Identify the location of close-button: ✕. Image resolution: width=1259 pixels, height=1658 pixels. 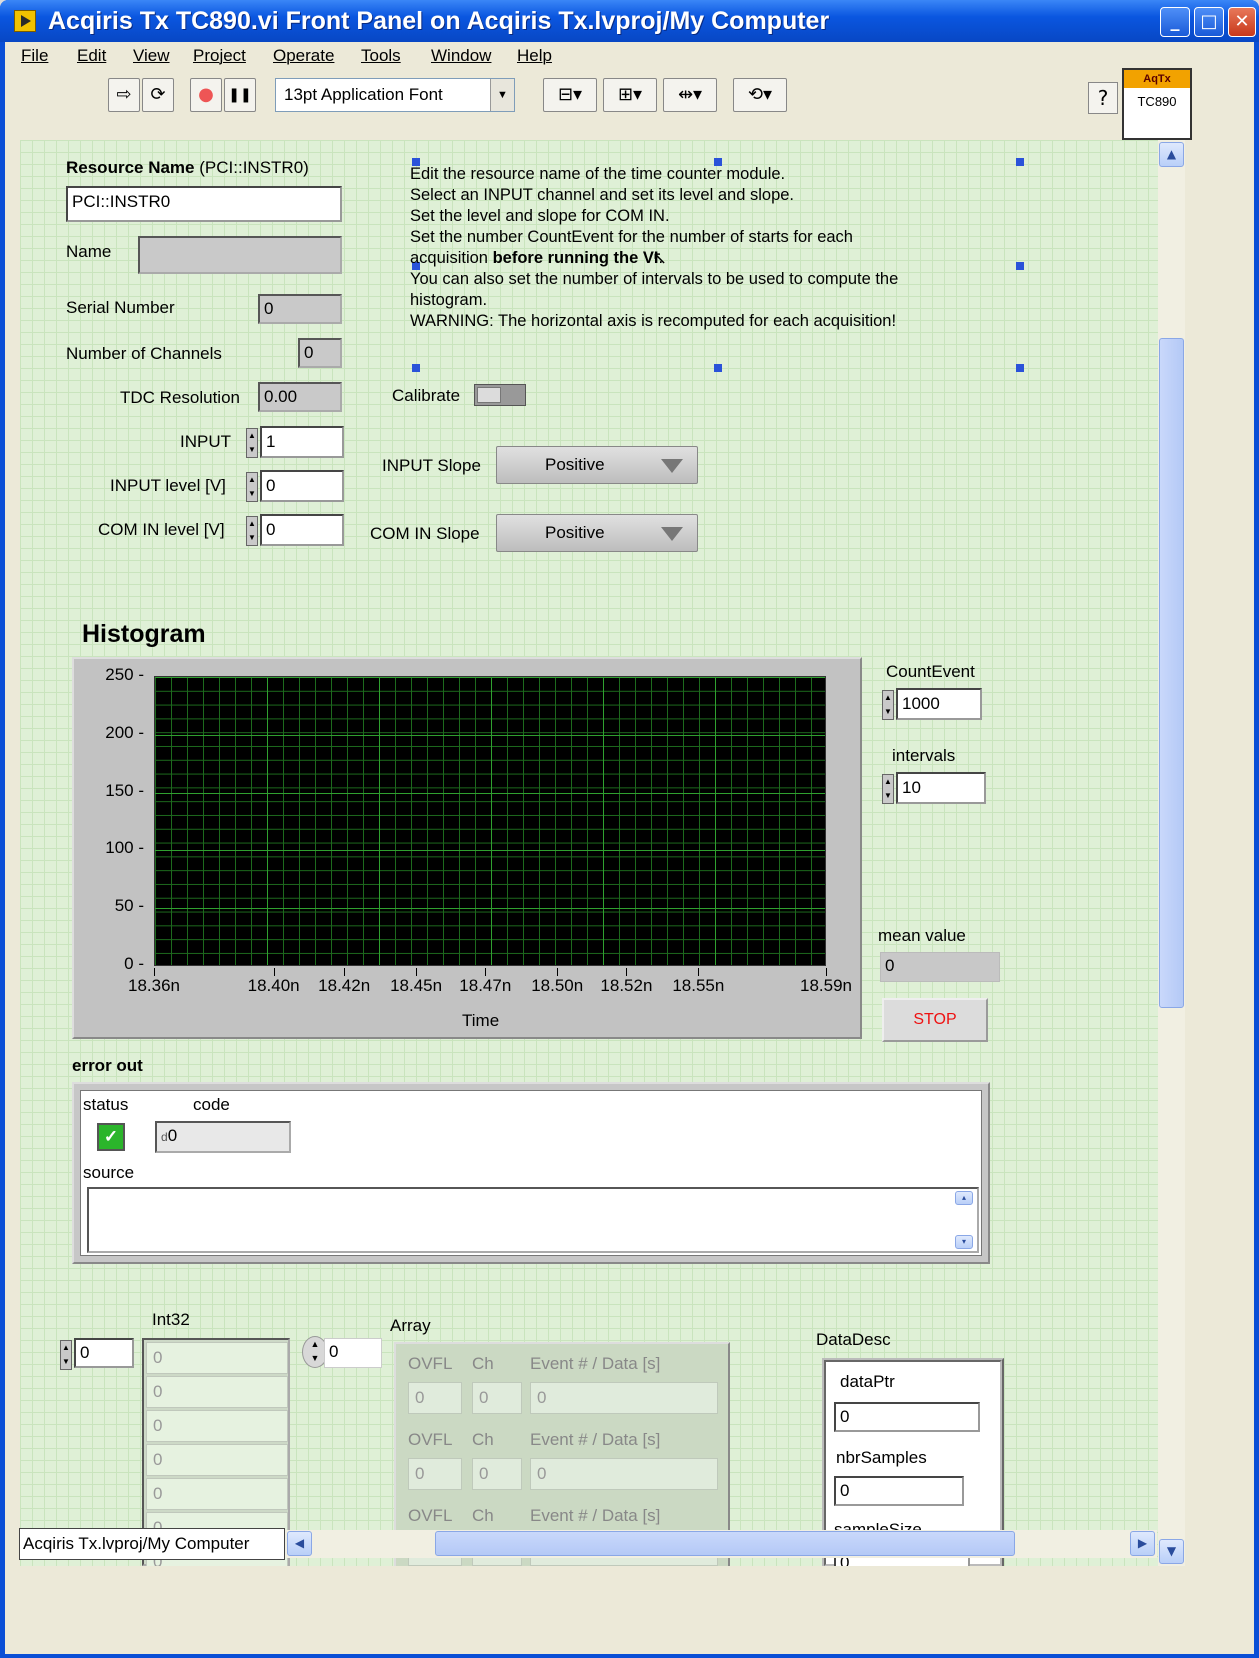
(1242, 22).